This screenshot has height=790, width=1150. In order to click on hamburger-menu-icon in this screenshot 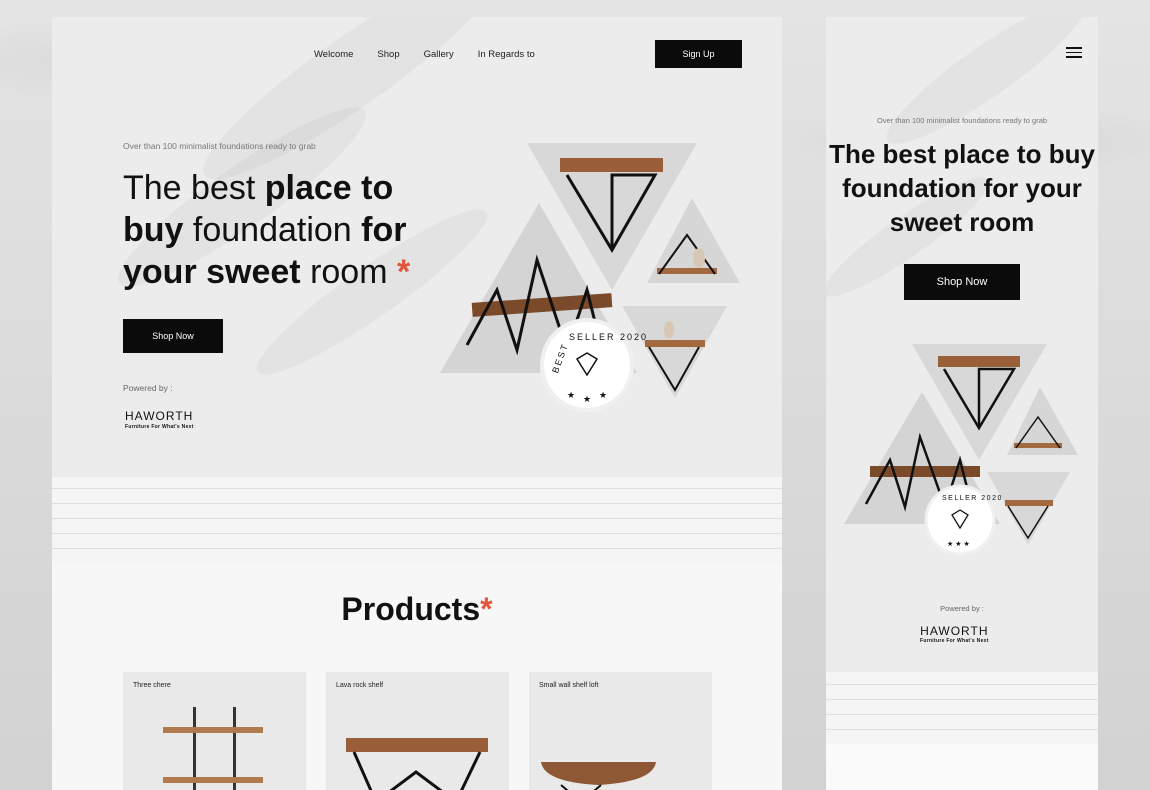, I will do `click(1074, 54)`.